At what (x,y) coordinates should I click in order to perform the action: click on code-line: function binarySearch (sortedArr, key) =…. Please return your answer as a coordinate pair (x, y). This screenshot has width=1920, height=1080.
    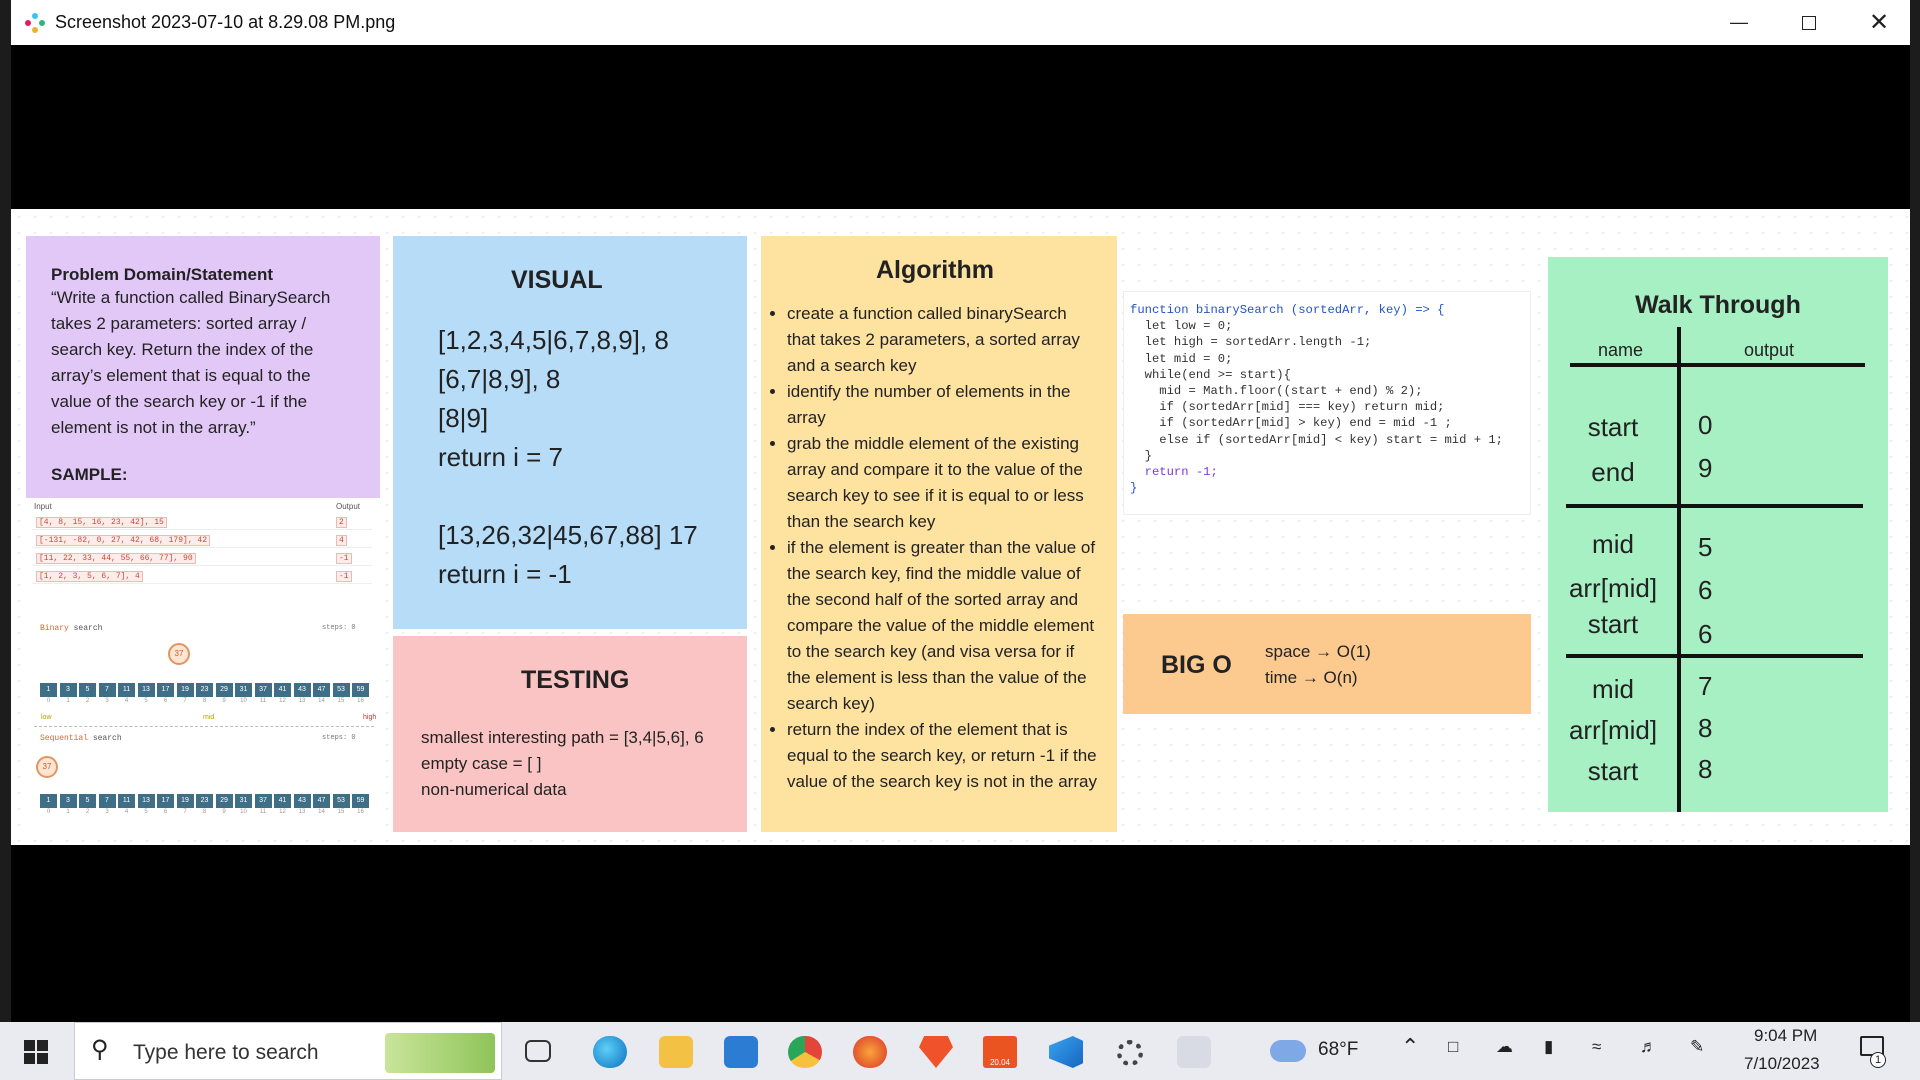
    Looking at the image, I should click on (1287, 310).